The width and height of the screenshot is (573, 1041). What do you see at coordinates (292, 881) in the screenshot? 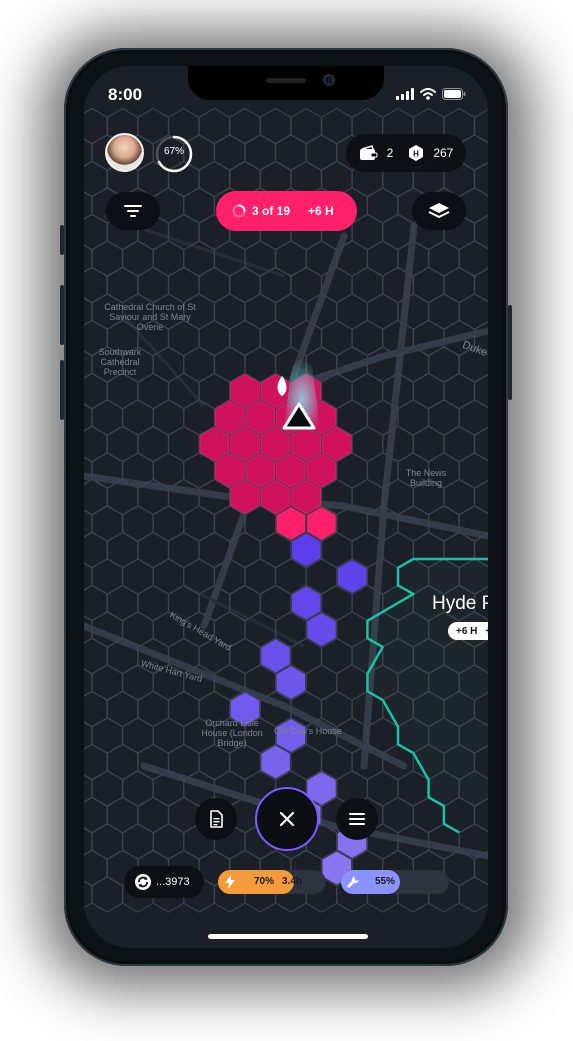
I see `energy-time: 3.4h` at bounding box center [292, 881].